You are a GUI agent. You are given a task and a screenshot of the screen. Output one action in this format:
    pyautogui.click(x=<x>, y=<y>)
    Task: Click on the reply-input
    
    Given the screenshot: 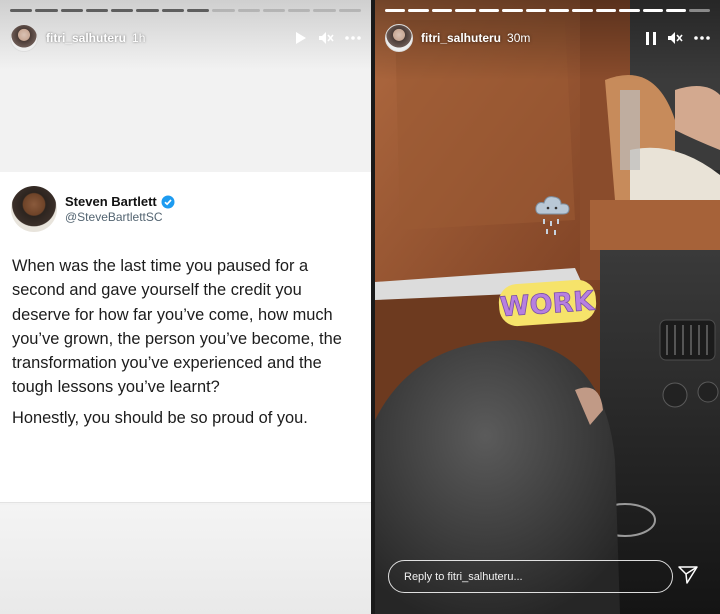 What is the action you would take?
    pyautogui.click(x=527, y=576)
    